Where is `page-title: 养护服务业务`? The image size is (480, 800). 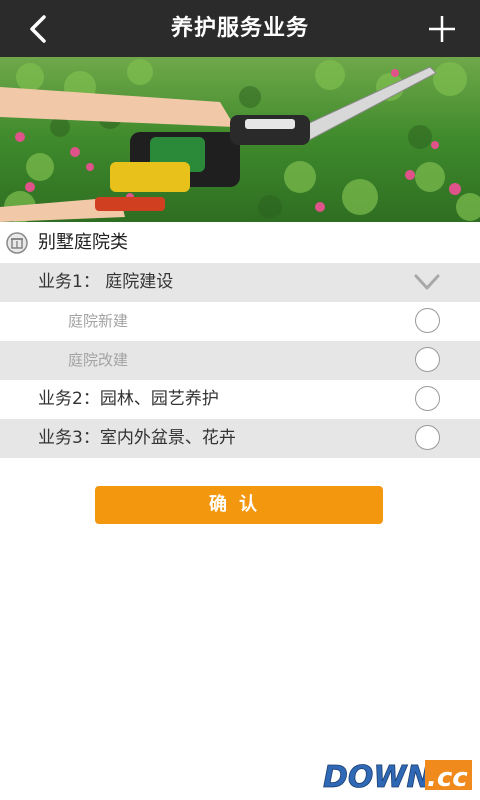 page-title: 养护服务业务 is located at coordinates (239, 28).